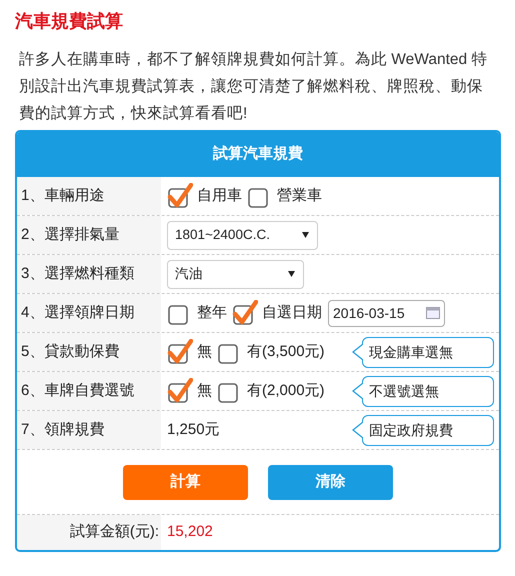 Image resolution: width=515 pixels, height=576 pixels. I want to click on option-label: 有(3,500元), so click(286, 352).